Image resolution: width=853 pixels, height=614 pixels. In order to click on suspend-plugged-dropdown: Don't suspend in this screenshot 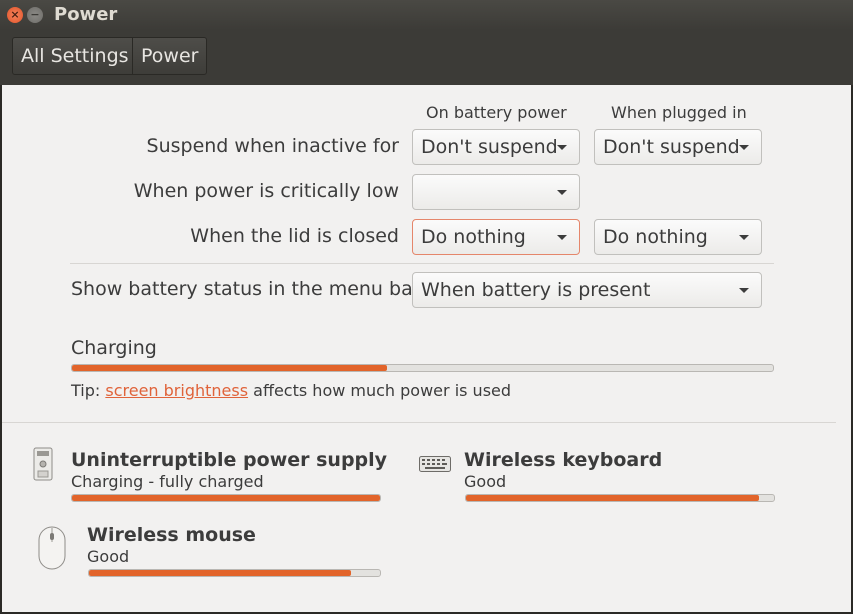, I will do `click(678, 147)`.